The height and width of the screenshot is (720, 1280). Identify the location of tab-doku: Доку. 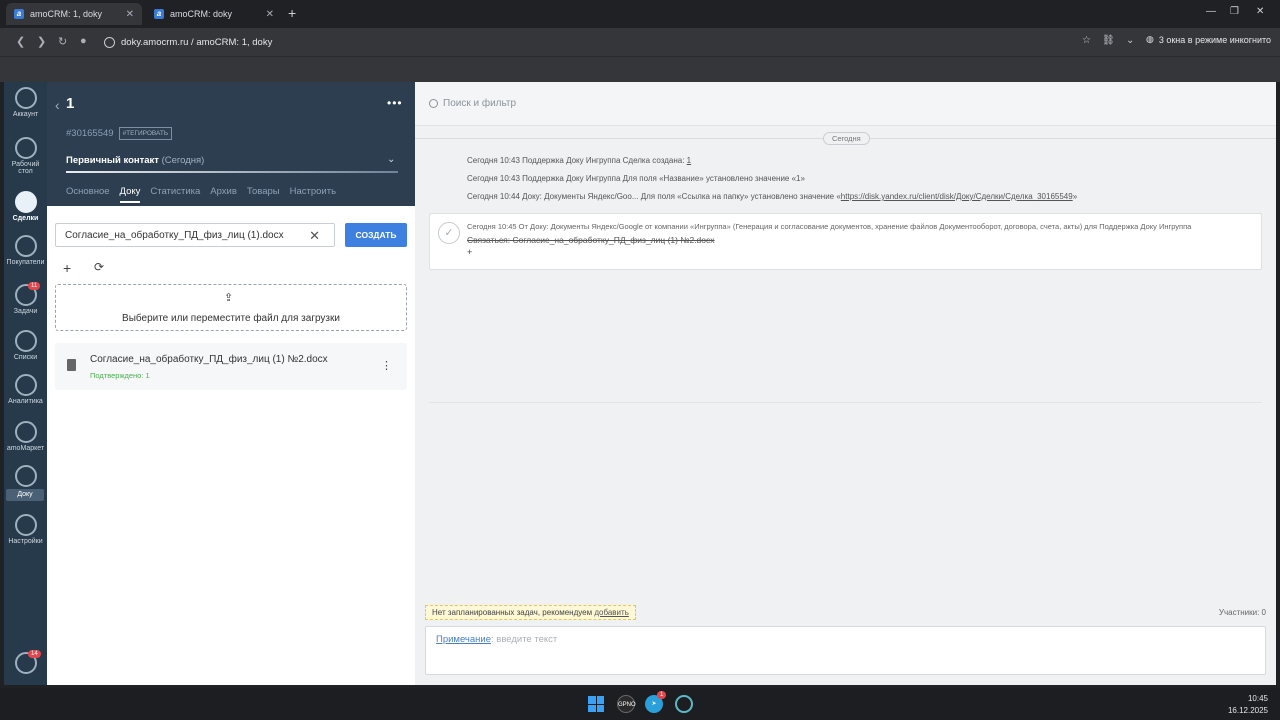
(130, 194).